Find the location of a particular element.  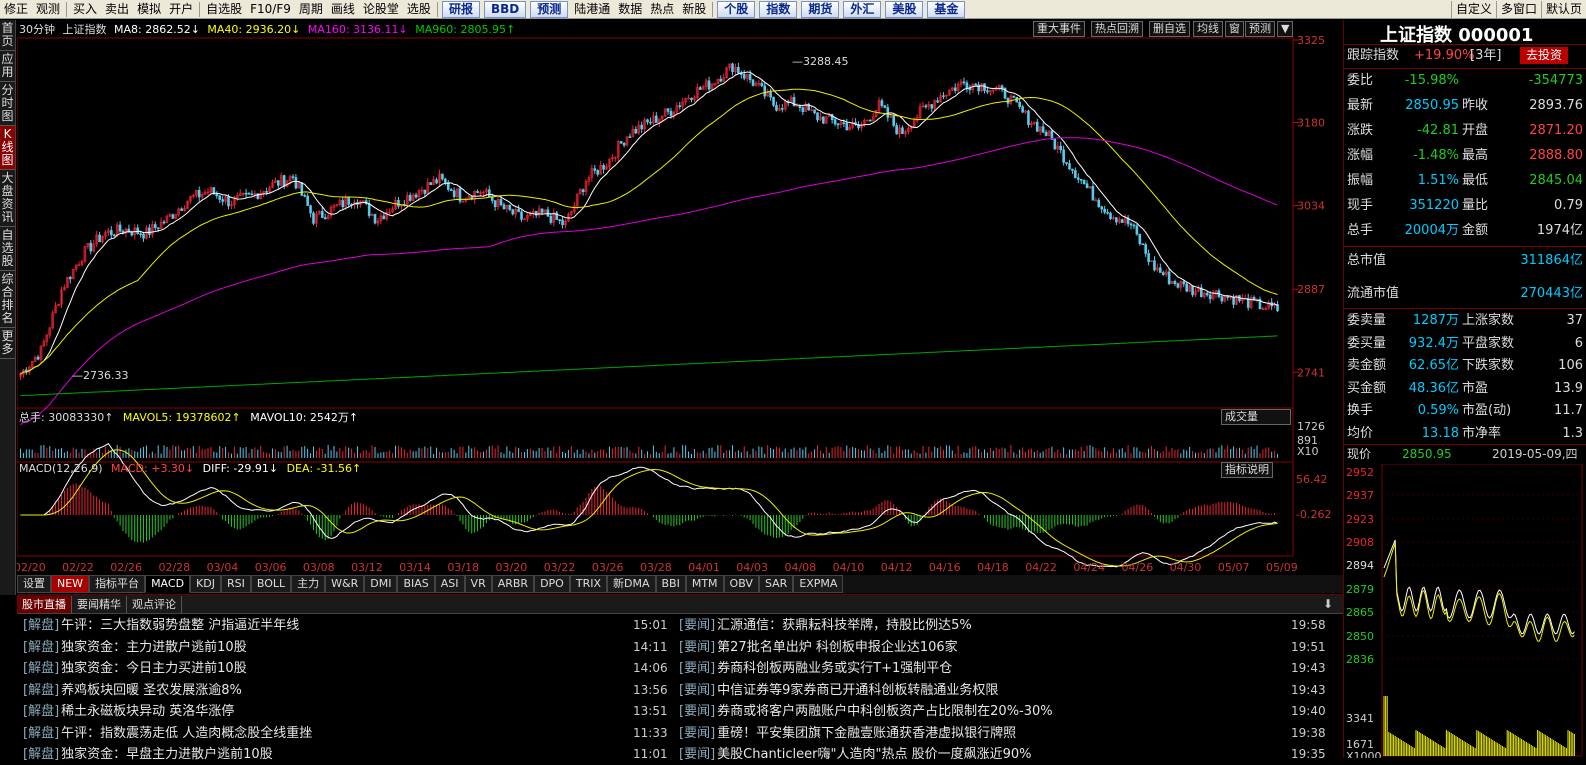

indicator-tab-9: DMI is located at coordinates (381, 584).